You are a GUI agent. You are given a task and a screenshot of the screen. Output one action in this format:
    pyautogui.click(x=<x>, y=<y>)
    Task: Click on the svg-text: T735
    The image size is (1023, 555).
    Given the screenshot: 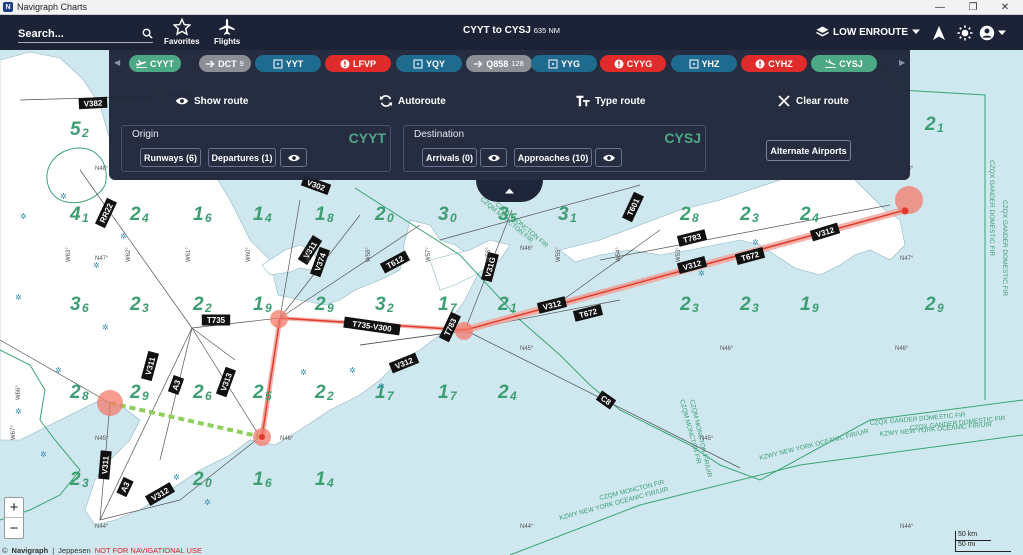 What is the action you would take?
    pyautogui.click(x=216, y=320)
    